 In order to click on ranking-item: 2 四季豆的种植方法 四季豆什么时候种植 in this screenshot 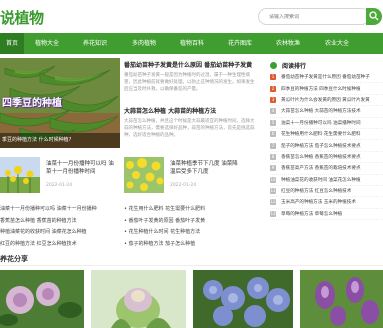, I will do `click(326, 89)`.